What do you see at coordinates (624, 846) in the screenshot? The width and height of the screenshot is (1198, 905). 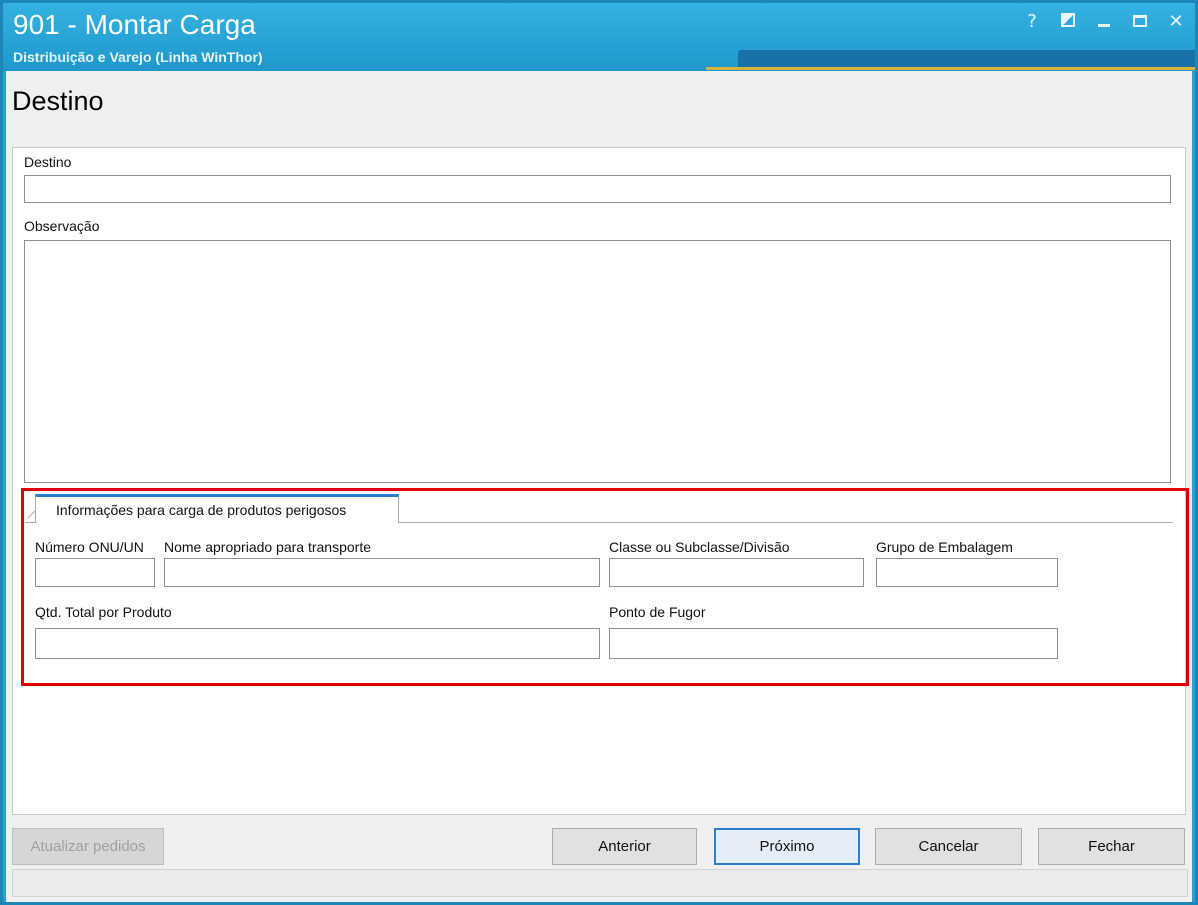 I see `anterior-button: Anterior` at bounding box center [624, 846].